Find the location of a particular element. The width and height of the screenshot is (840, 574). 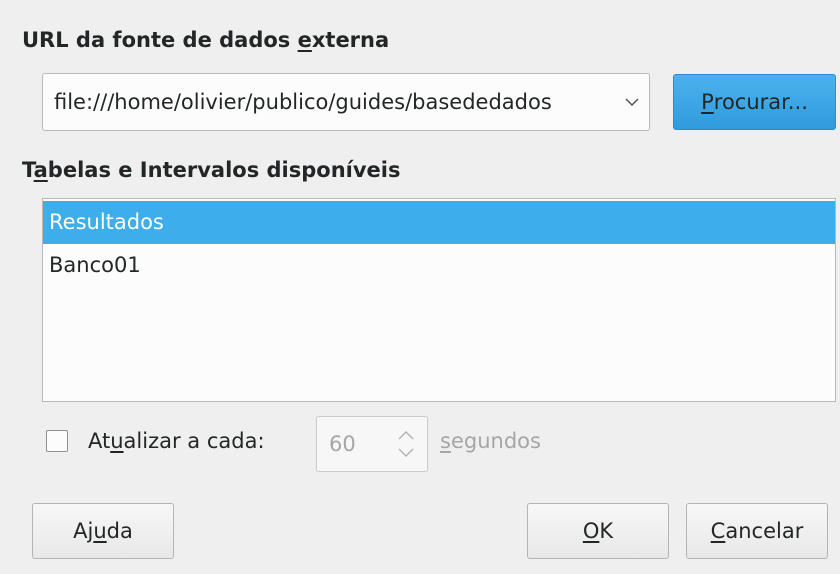

help-button: Aj u da is located at coordinates (103, 531).